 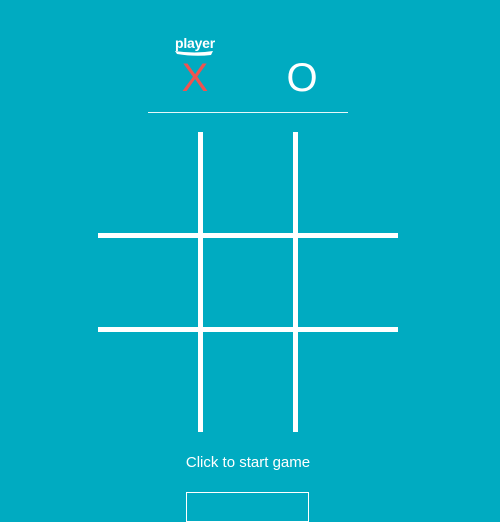 What do you see at coordinates (248, 112) in the screenshot?
I see `score-divider` at bounding box center [248, 112].